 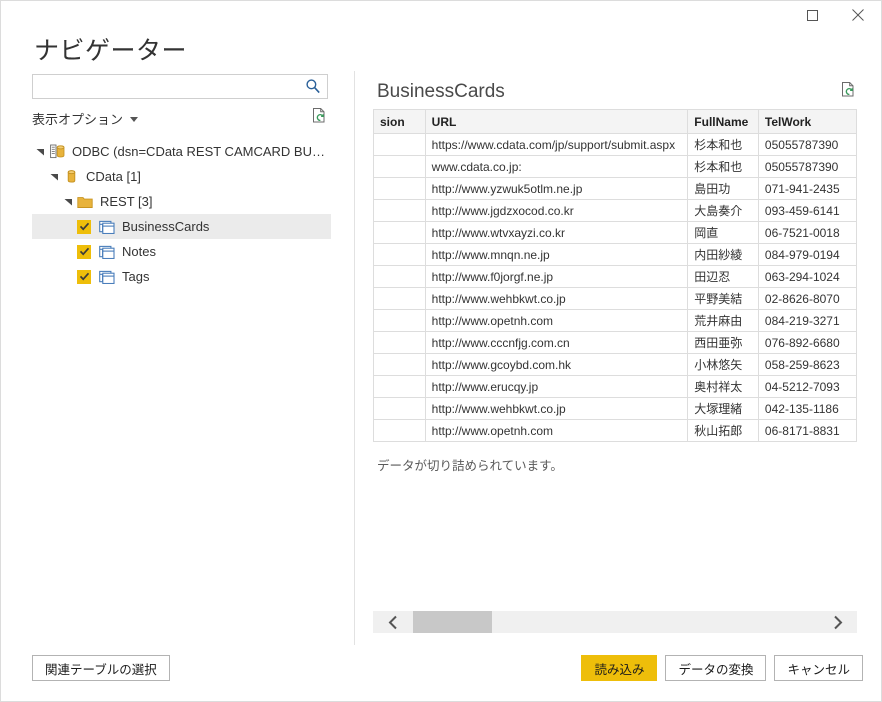 What do you see at coordinates (71, 176) in the screenshot?
I see `database-icon` at bounding box center [71, 176].